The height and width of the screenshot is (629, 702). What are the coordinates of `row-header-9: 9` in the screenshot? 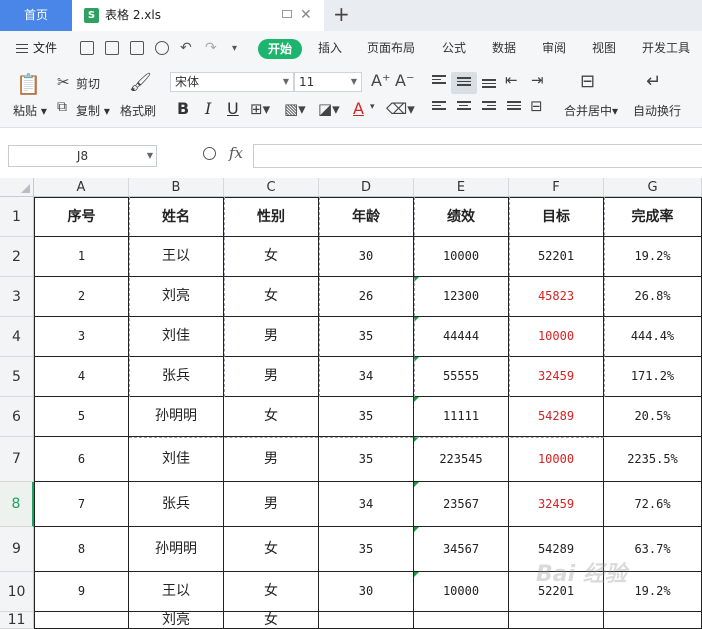 It's located at (17, 549).